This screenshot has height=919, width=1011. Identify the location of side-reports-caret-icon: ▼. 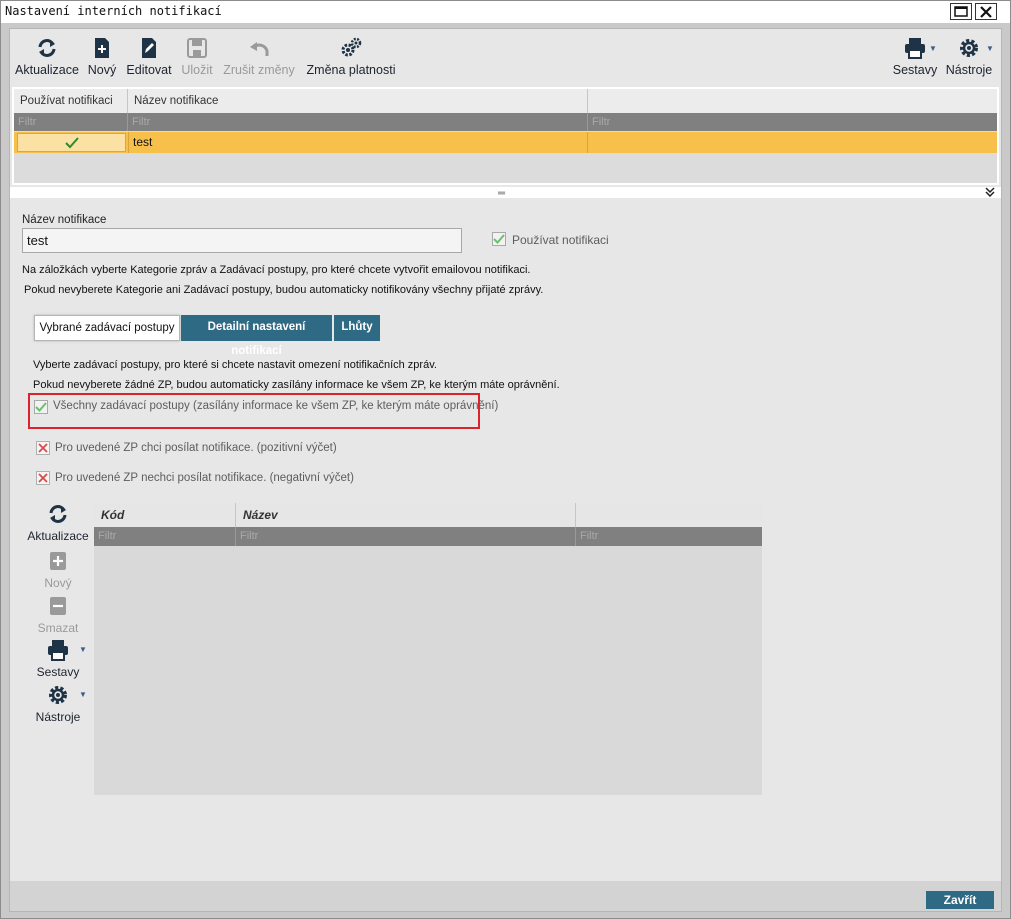
(83, 649).